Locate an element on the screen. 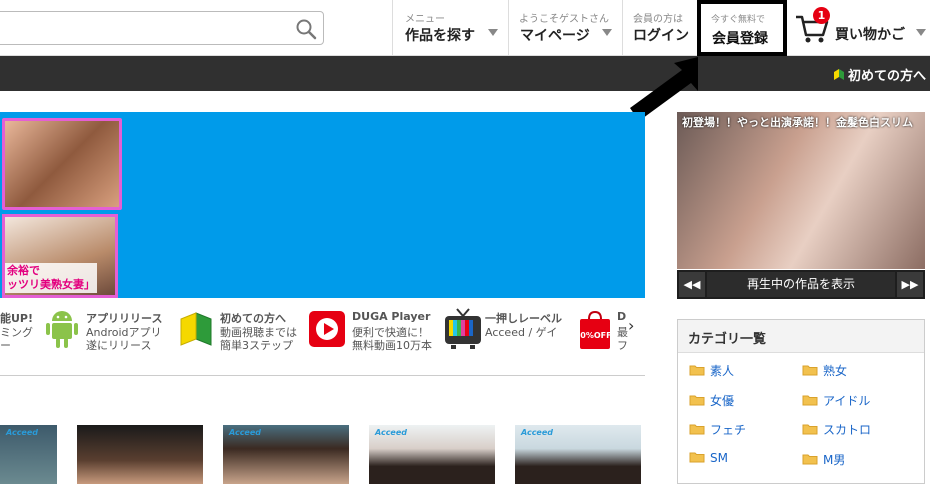 Image resolution: width=930 pixels, height=484 pixels. quicklink-title: D is located at coordinates (622, 316).